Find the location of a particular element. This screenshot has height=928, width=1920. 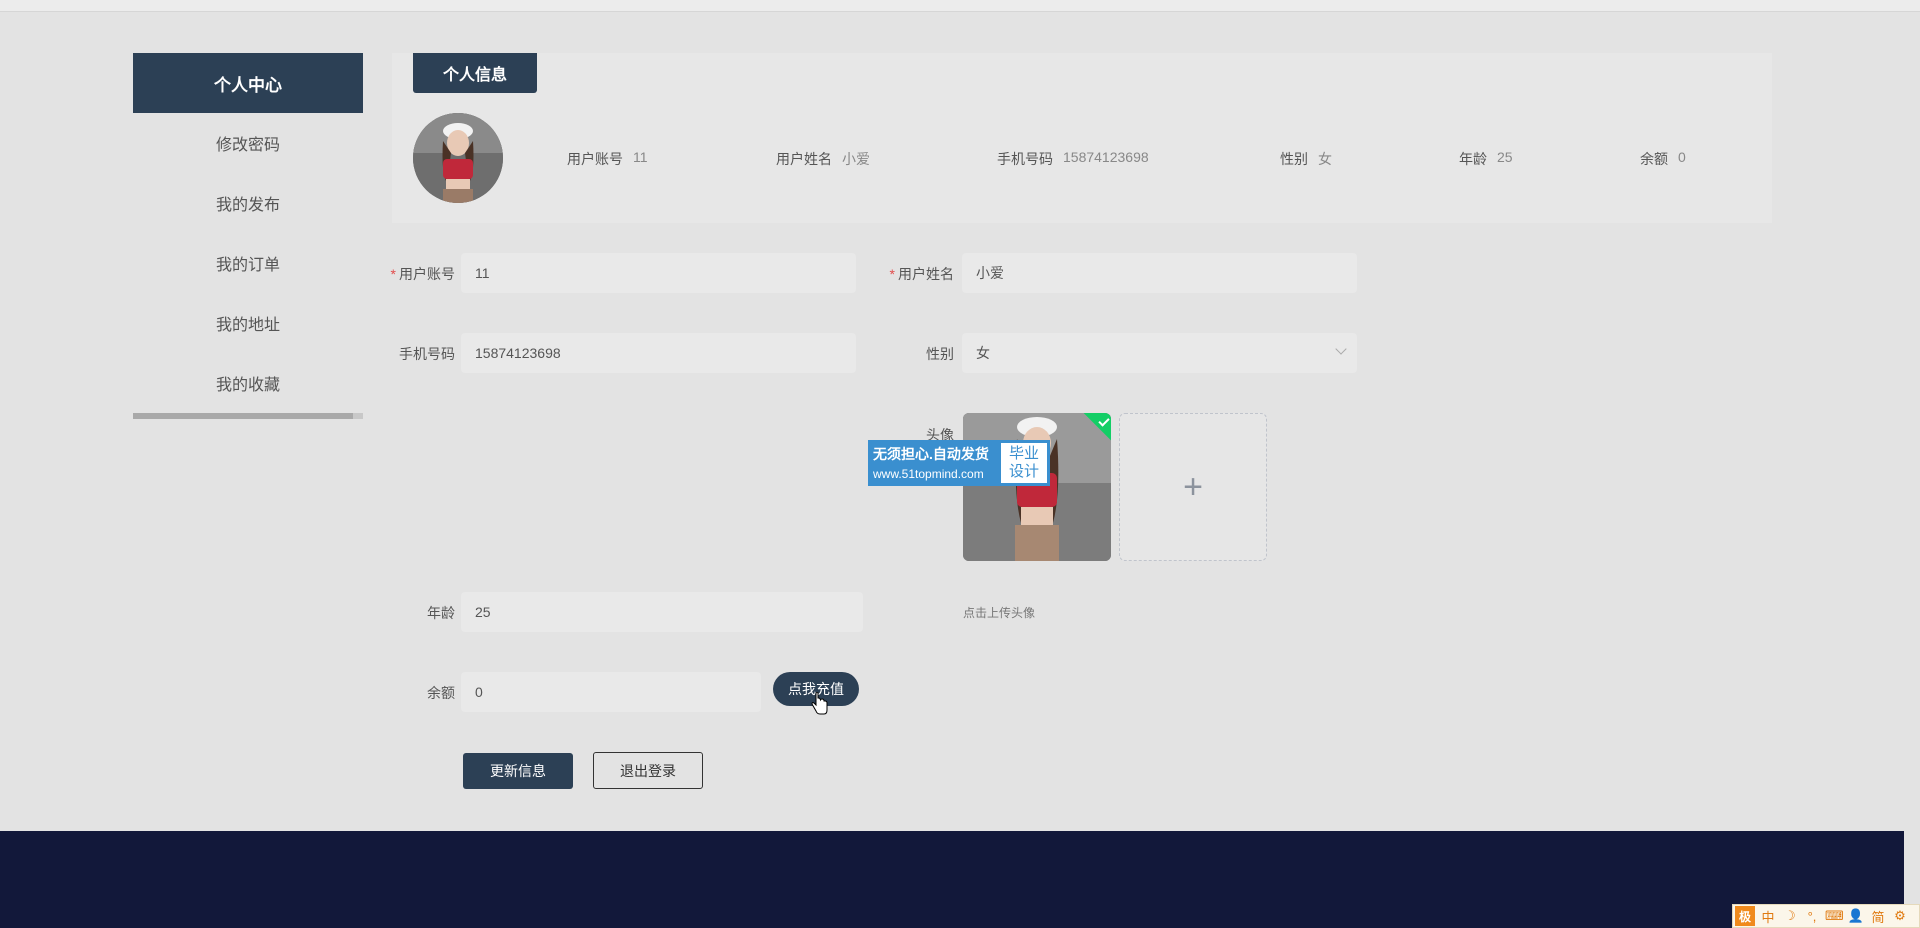

watermark-banner: 无须担心.自动发货 www.51topmind.com 毕业 设计 is located at coordinates (959, 463).